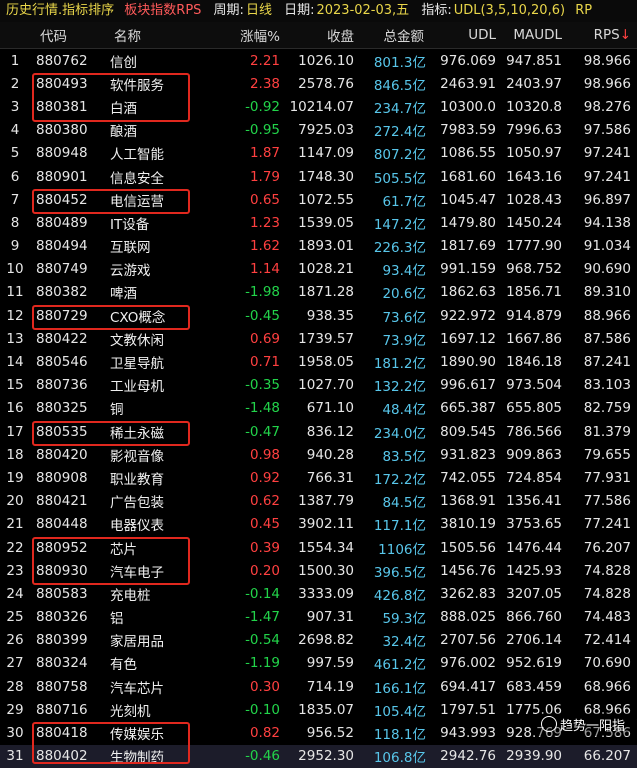 The height and width of the screenshot is (768, 637). I want to click on close-price: 1748.30, so click(326, 176).